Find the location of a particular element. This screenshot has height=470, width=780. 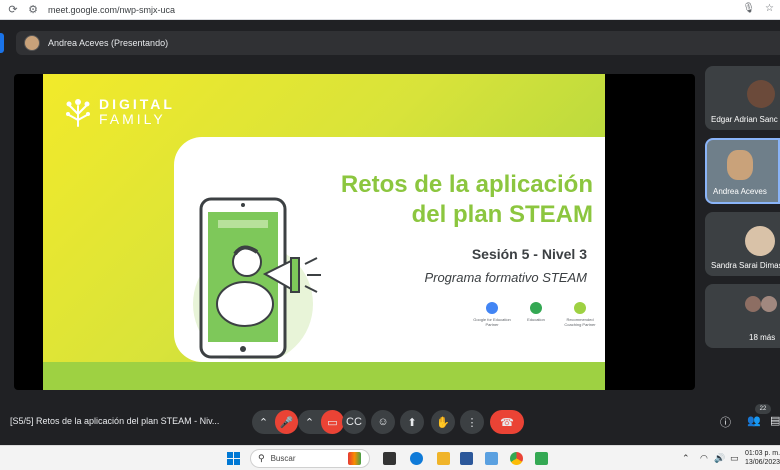

hang-up-icon: ☎ is located at coordinates (507, 422).